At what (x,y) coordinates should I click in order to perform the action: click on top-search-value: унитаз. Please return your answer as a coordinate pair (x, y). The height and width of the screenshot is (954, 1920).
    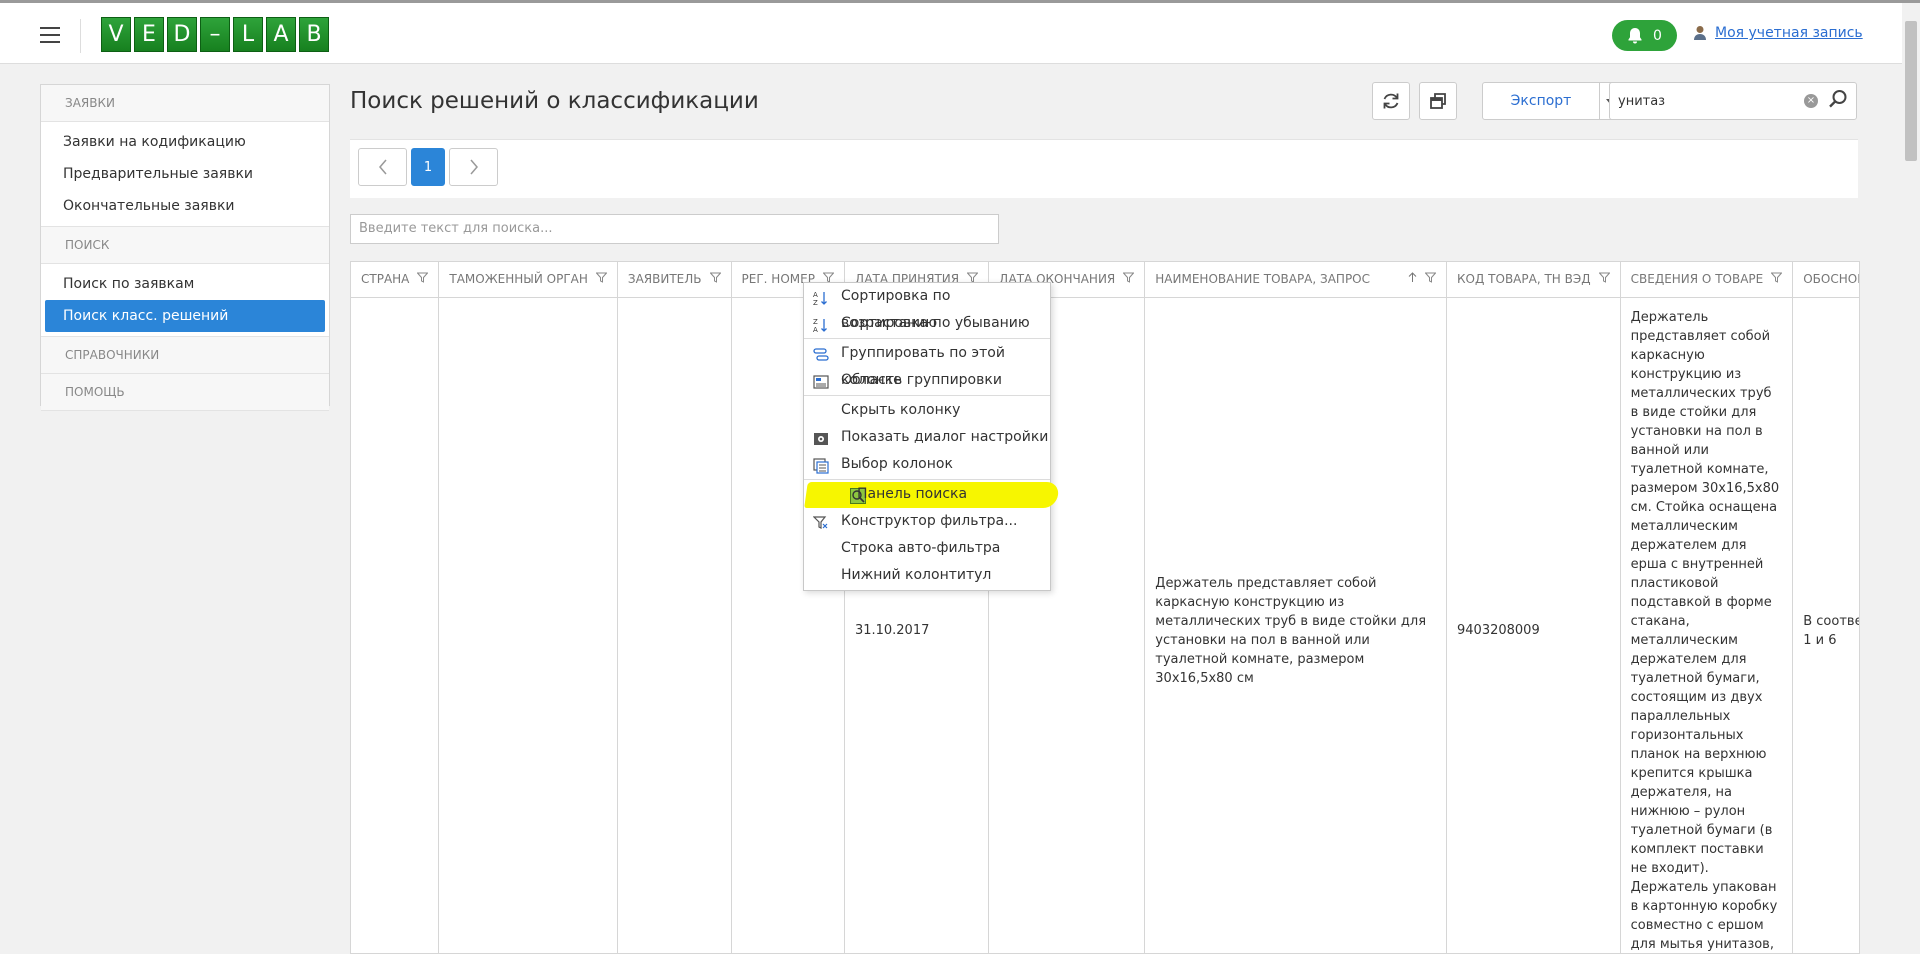
    Looking at the image, I should click on (1642, 101).